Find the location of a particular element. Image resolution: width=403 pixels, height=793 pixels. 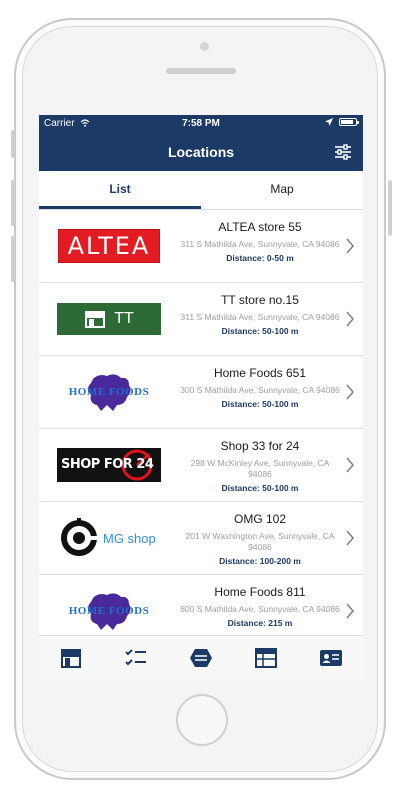

store-logo: MG shop is located at coordinates (109, 538).